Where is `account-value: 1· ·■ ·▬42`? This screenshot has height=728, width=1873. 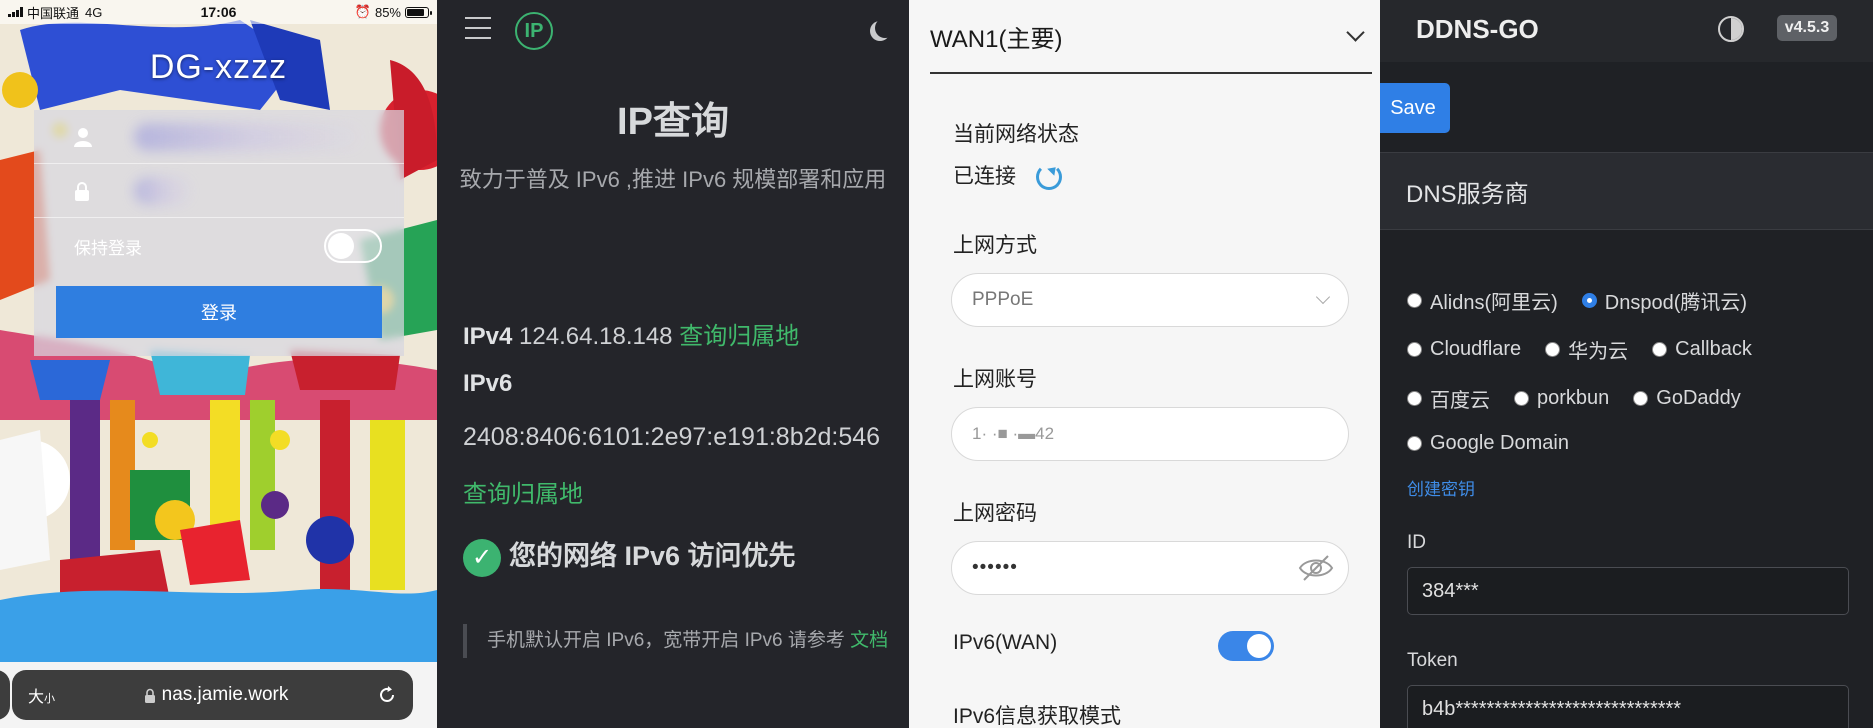
account-value: 1· ·■ ·▬42 is located at coordinates (1013, 433).